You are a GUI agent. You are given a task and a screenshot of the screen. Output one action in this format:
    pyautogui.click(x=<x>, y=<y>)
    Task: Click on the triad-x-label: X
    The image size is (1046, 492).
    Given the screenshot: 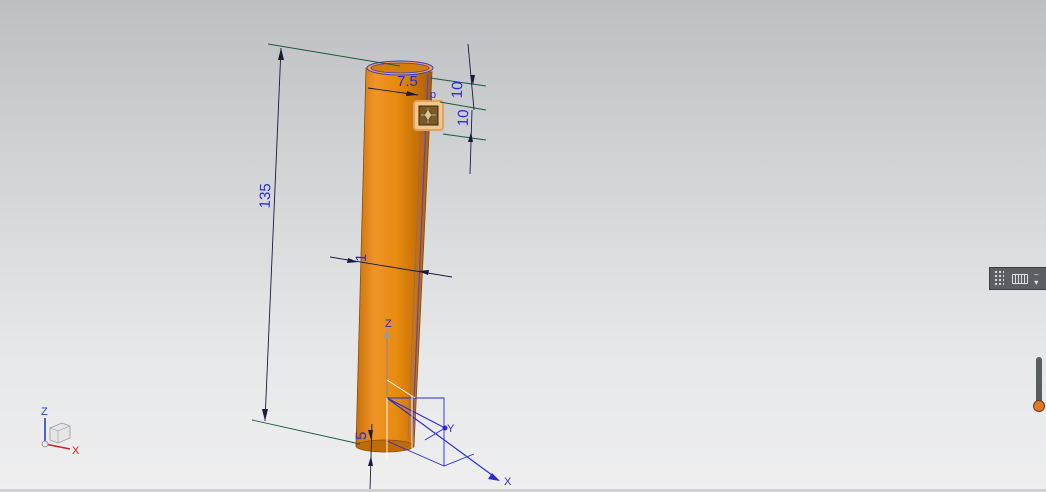 What is the action you would take?
    pyautogui.click(x=76, y=451)
    